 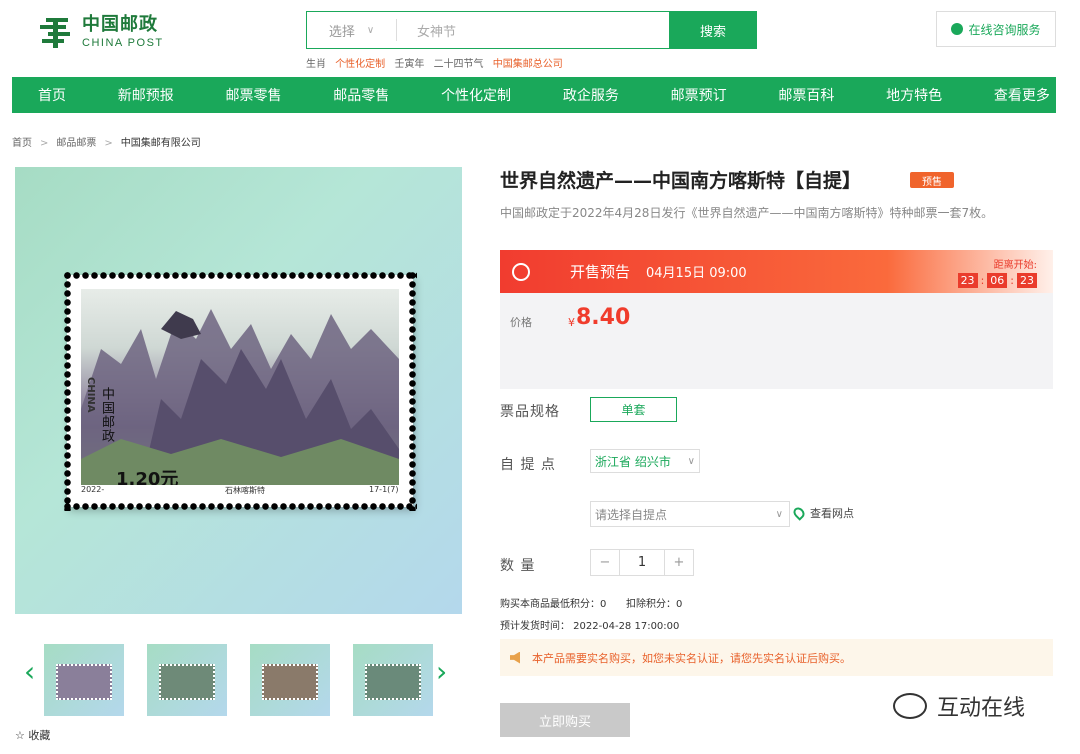 What do you see at coordinates (361, 95) in the screenshot?
I see `nav-item-philatelic-retail: 邮品零售` at bounding box center [361, 95].